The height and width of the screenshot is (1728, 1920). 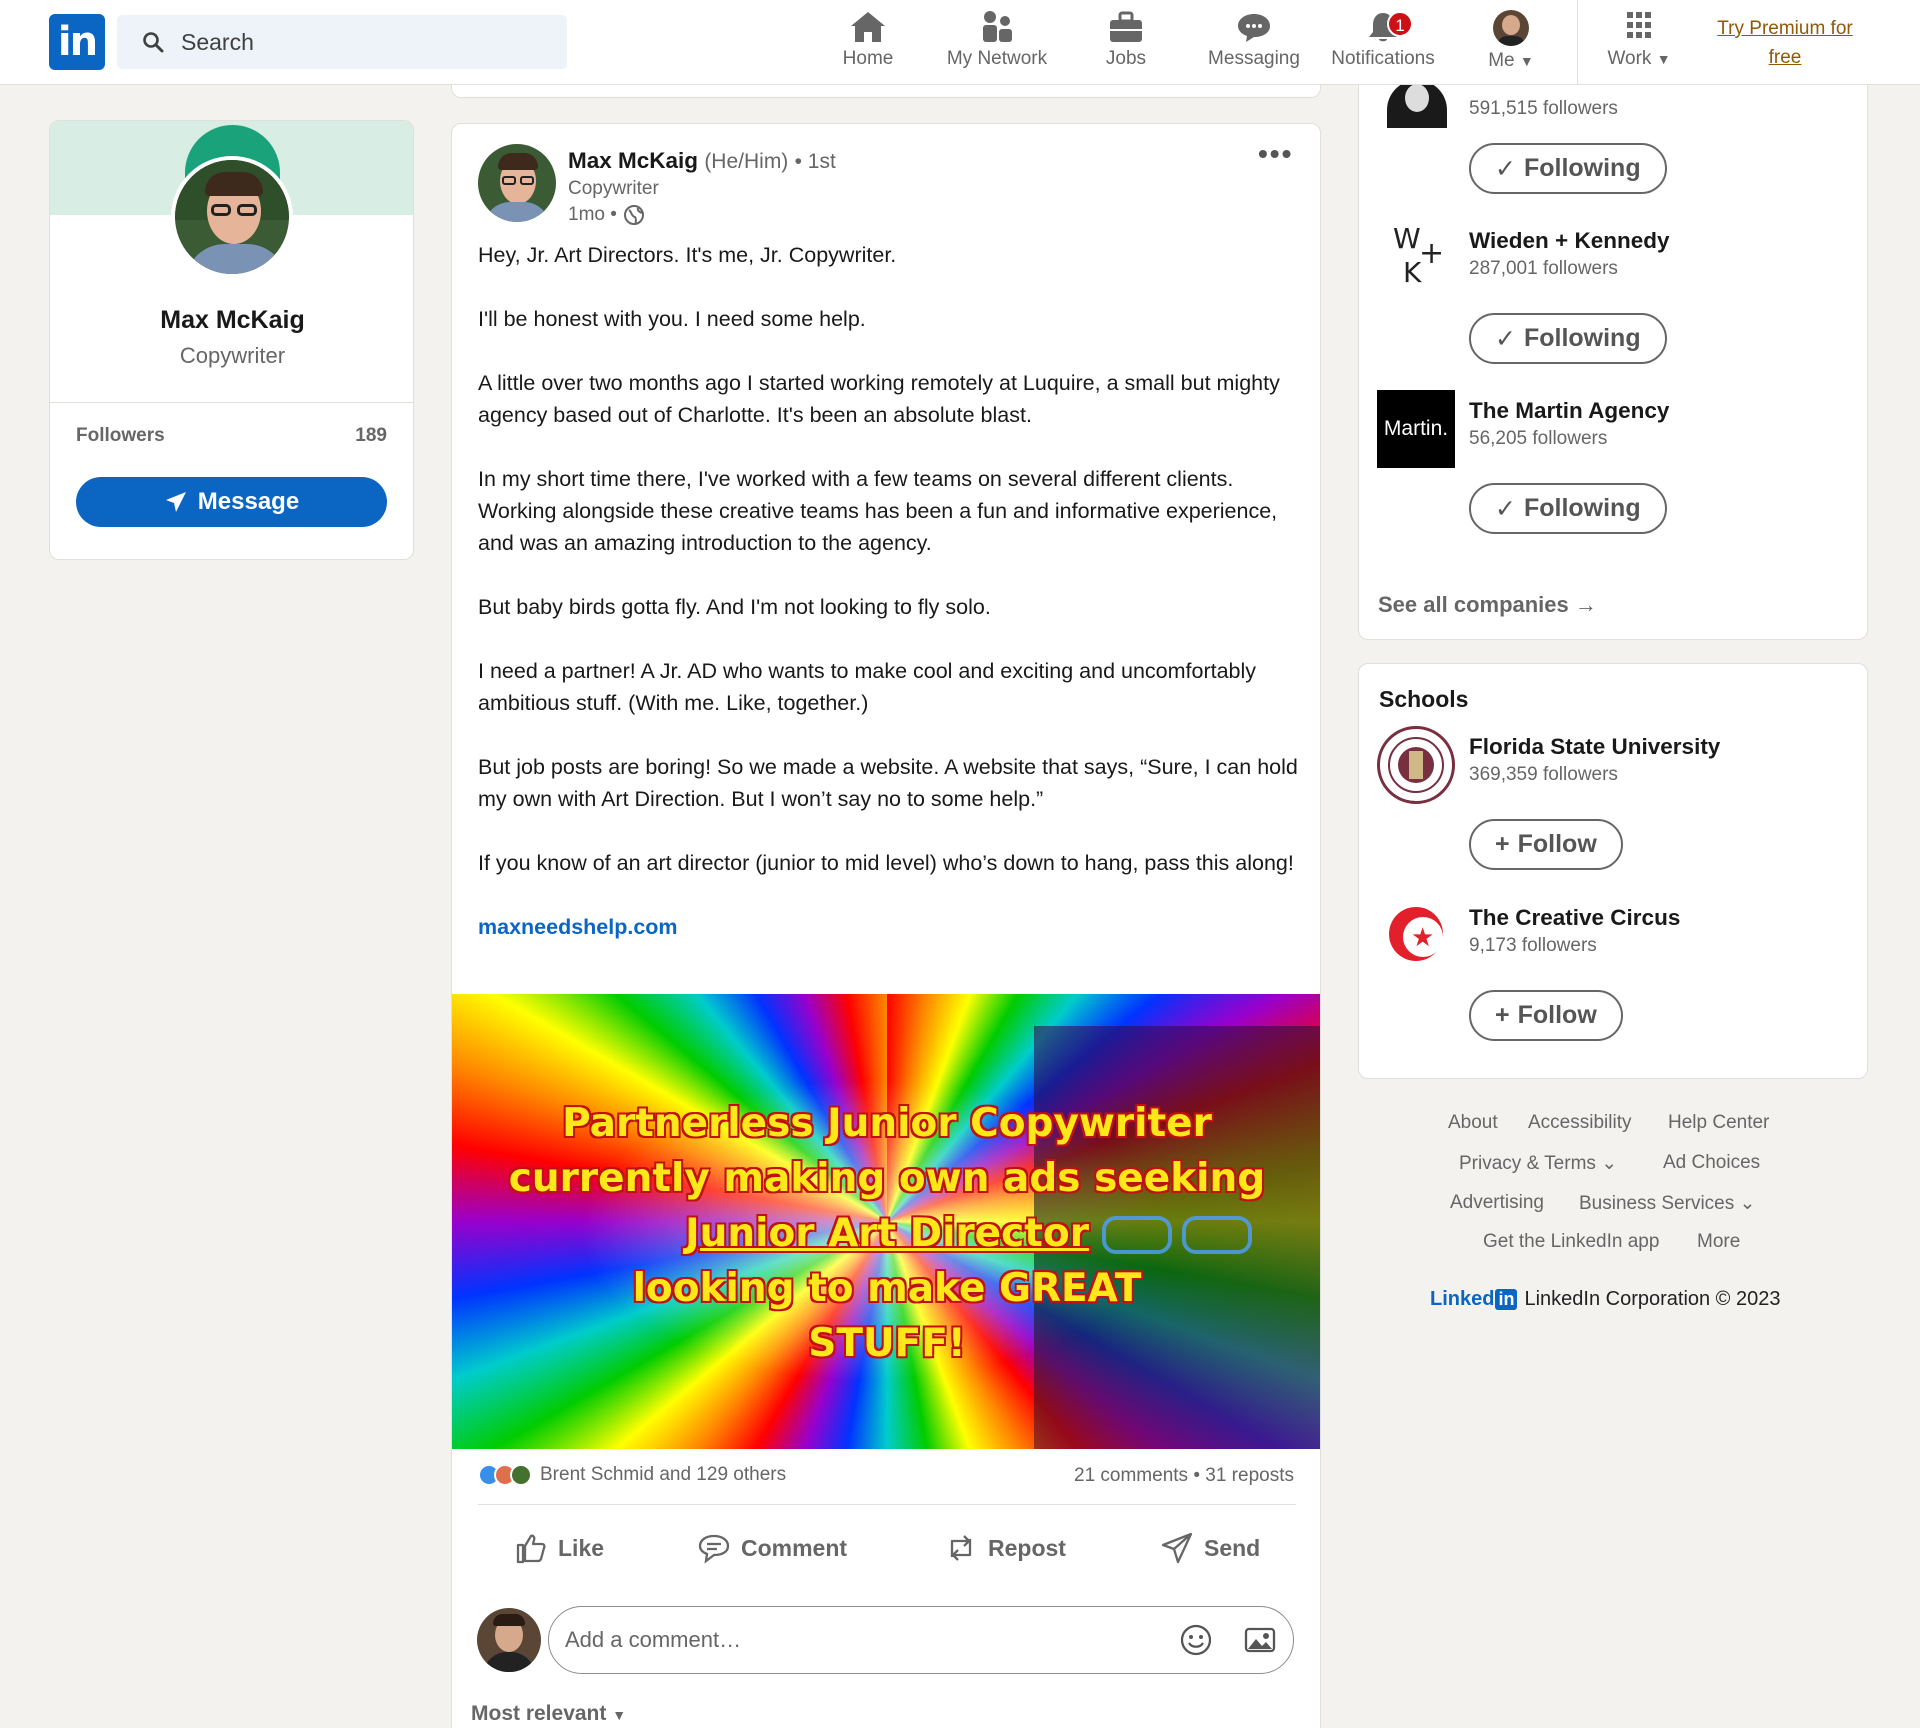 I want to click on reposts-count: 31 reposts, so click(x=1249, y=1475).